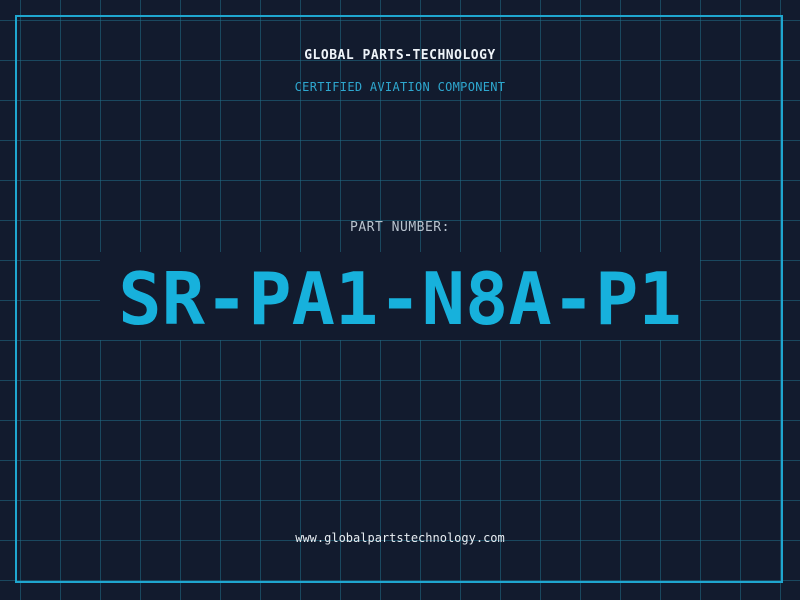  What do you see at coordinates (400, 227) in the screenshot?
I see `part-number-label: PART NUMBER:` at bounding box center [400, 227].